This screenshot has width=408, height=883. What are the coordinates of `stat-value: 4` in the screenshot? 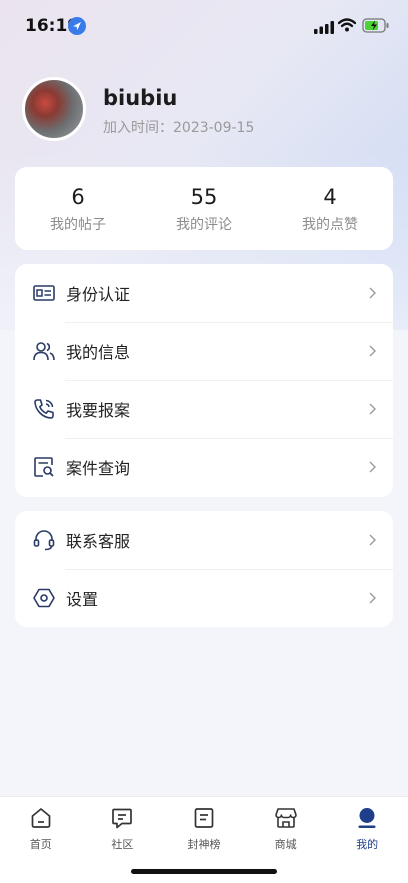 It's located at (330, 196).